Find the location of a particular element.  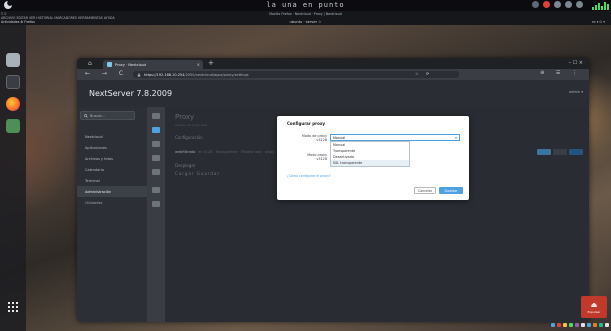

show-apps-icon is located at coordinates (13, 307).